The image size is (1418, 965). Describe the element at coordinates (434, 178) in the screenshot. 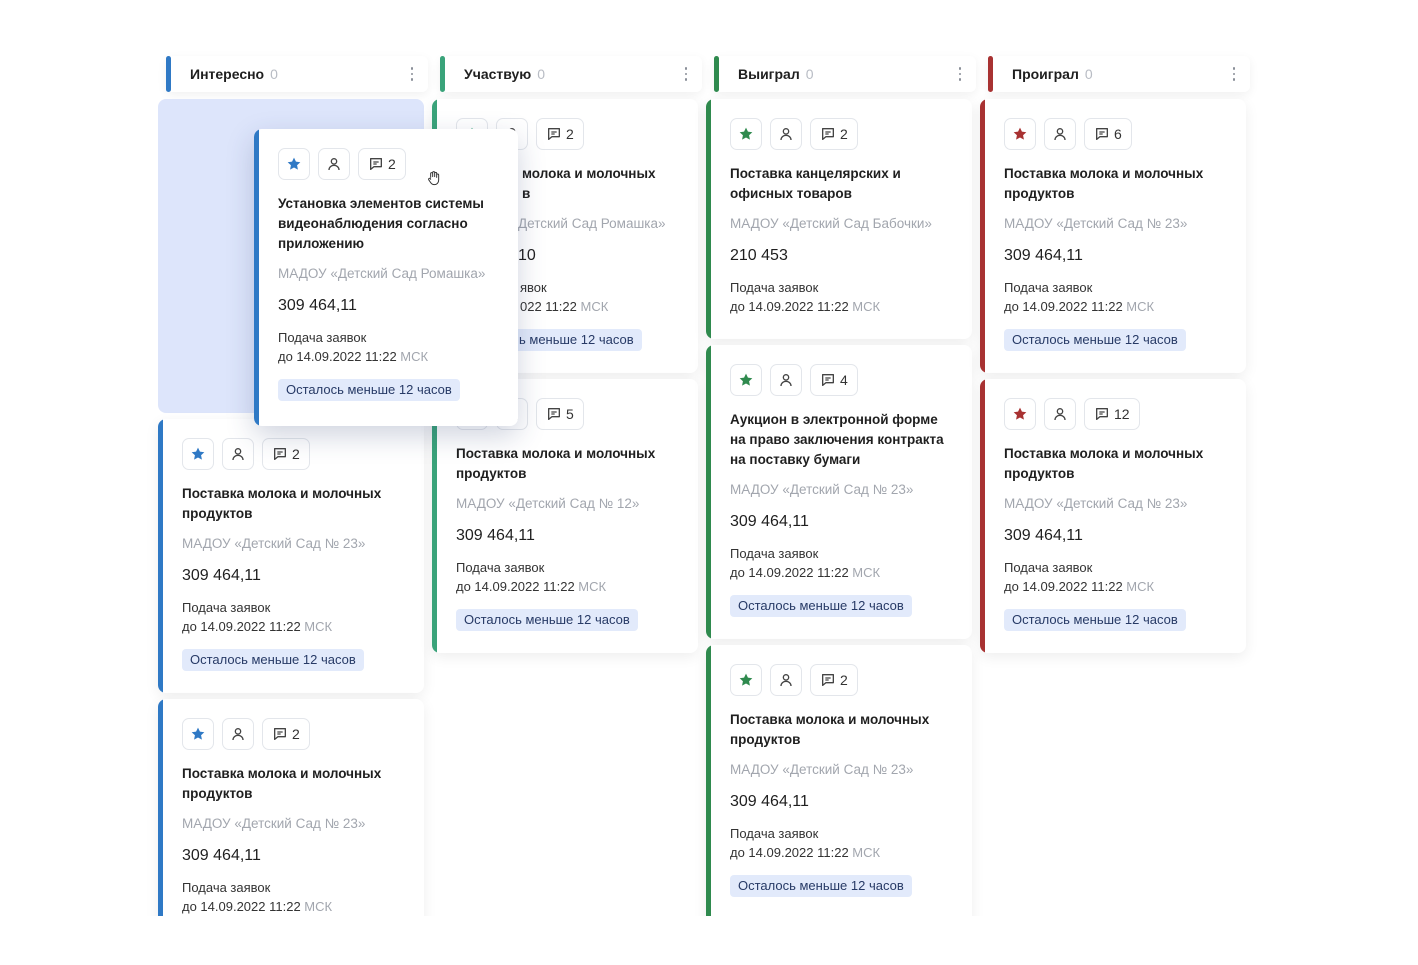

I see `grab-cursor-icon` at that location.